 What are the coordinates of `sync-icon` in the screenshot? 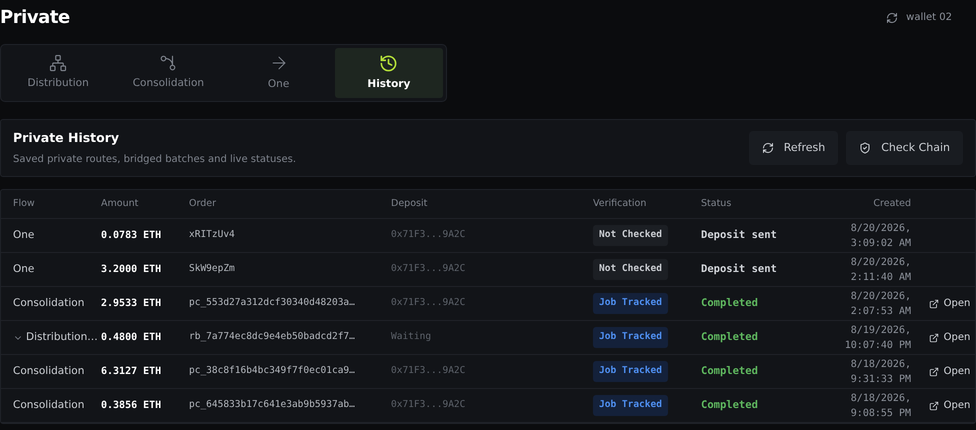 It's located at (892, 18).